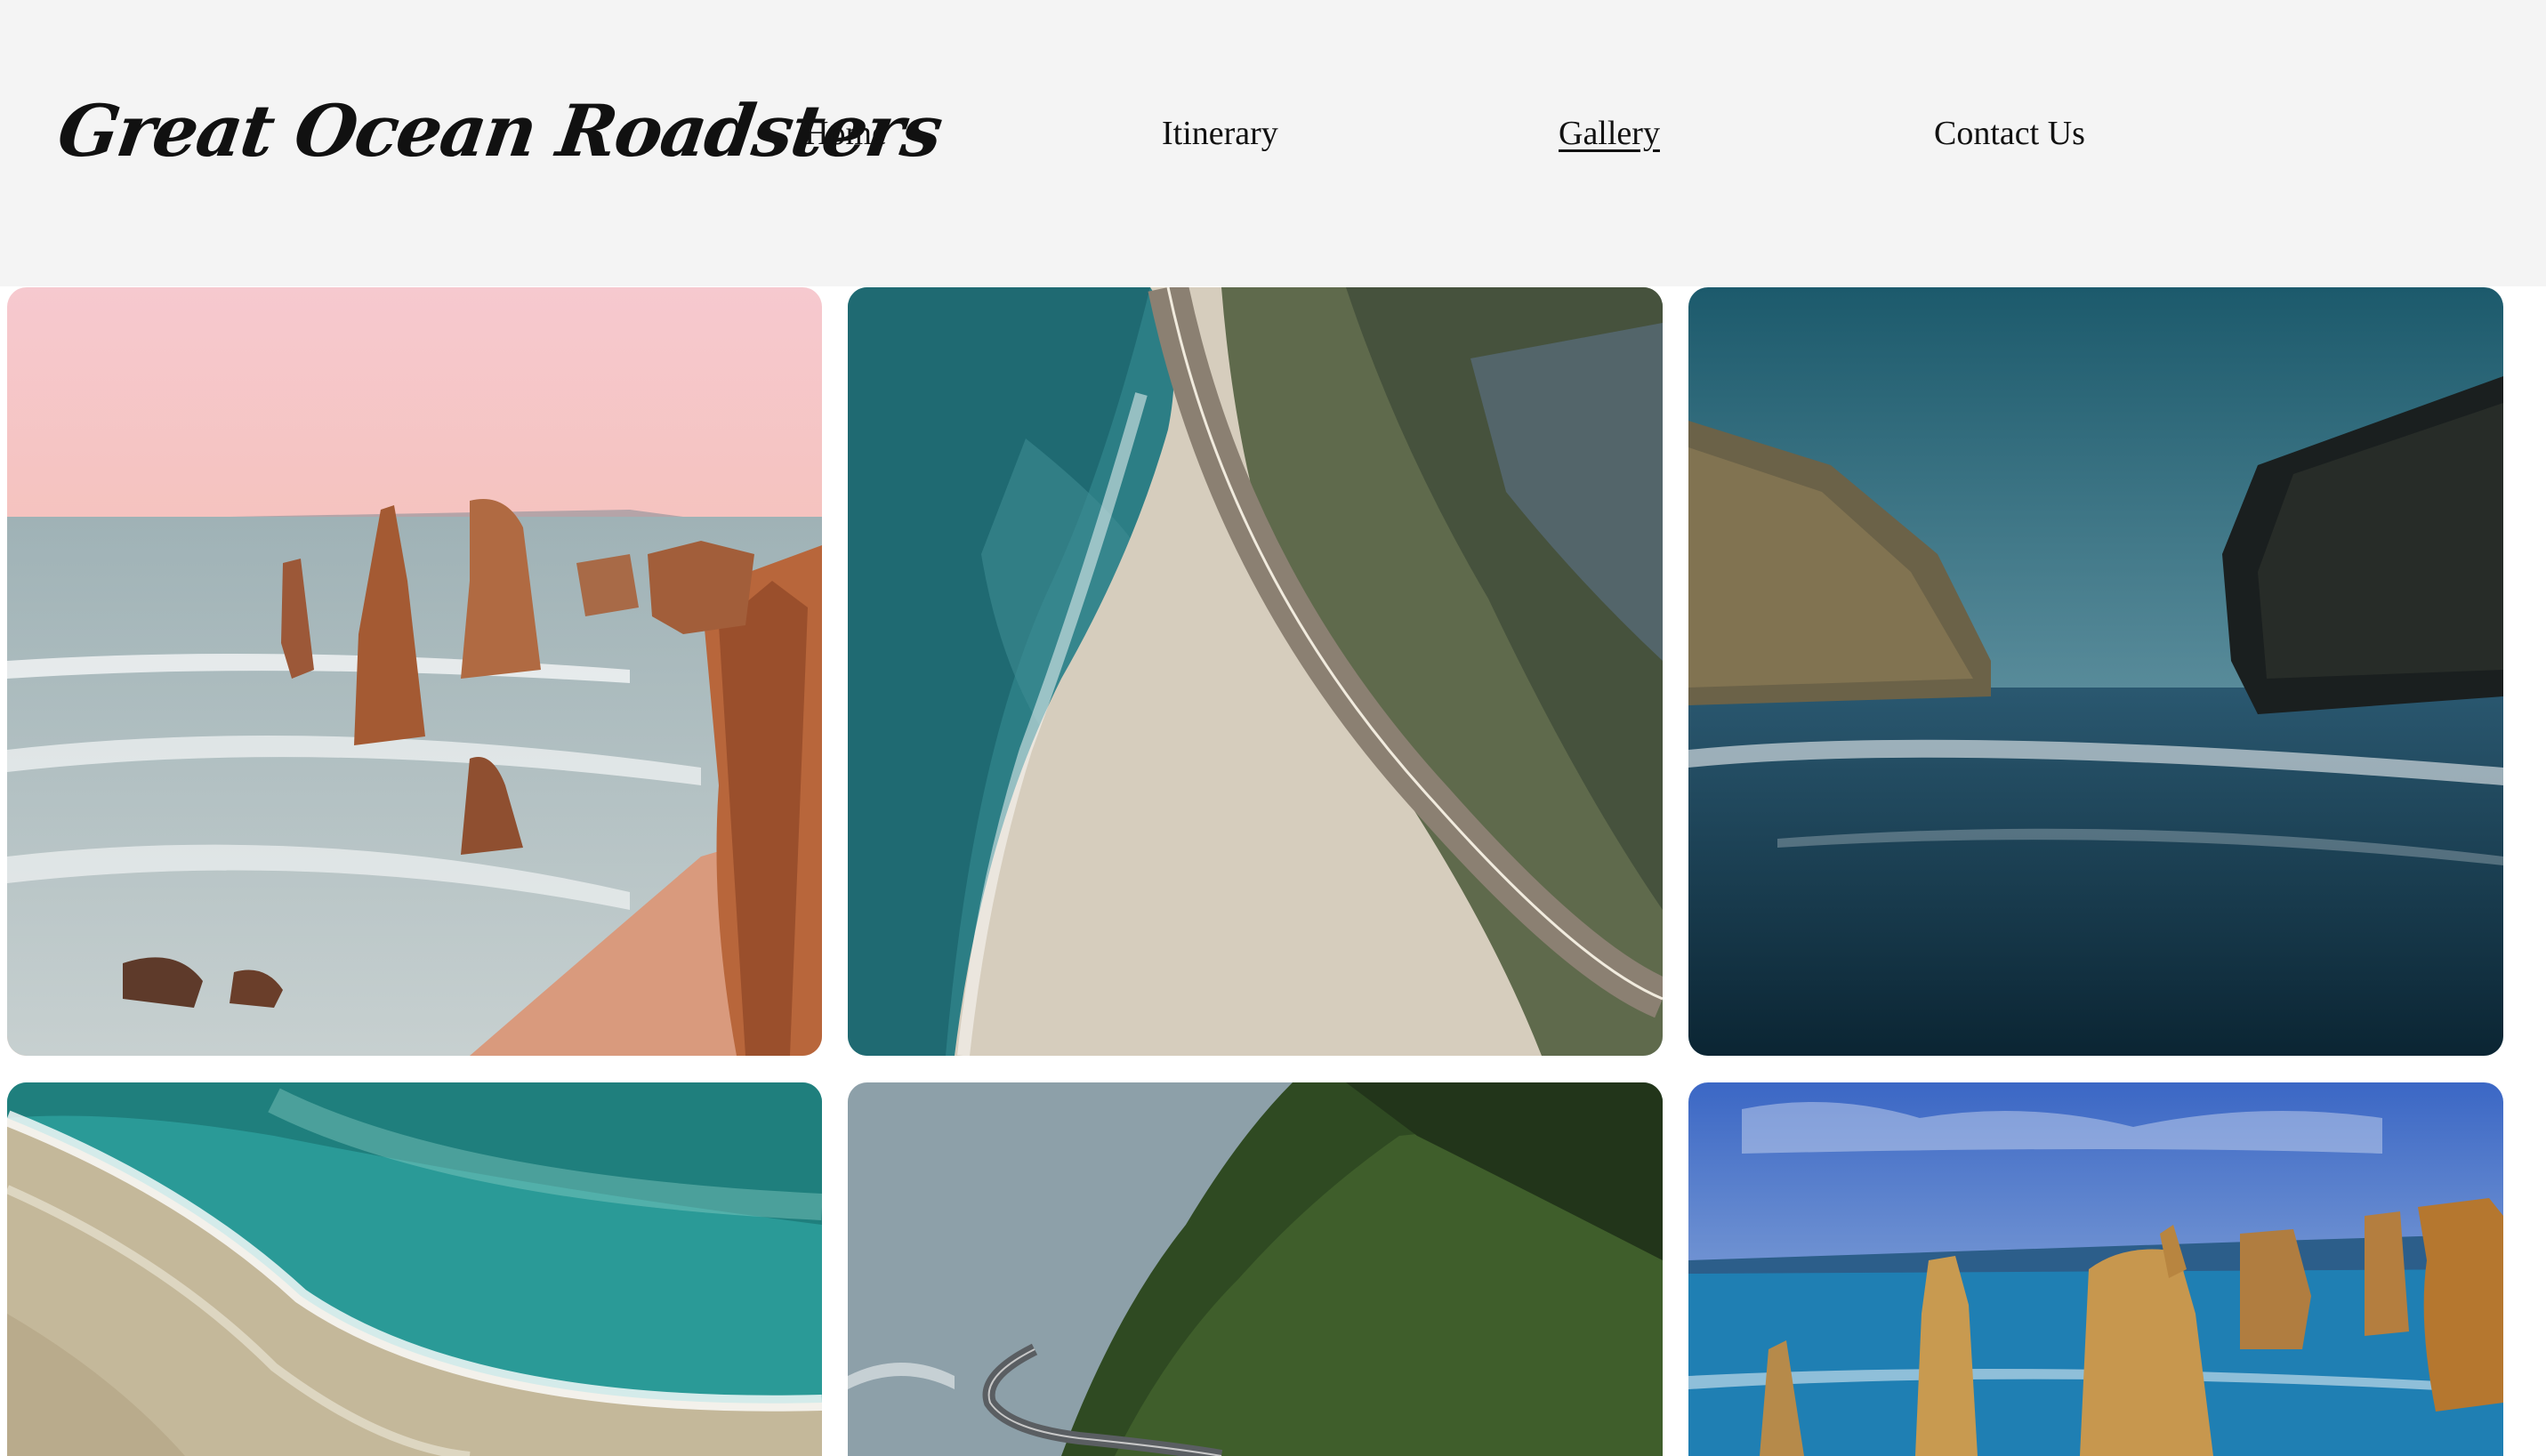 The height and width of the screenshot is (1456, 2546). I want to click on gallery-photo-turquoise-waves-aerial, so click(415, 1269).